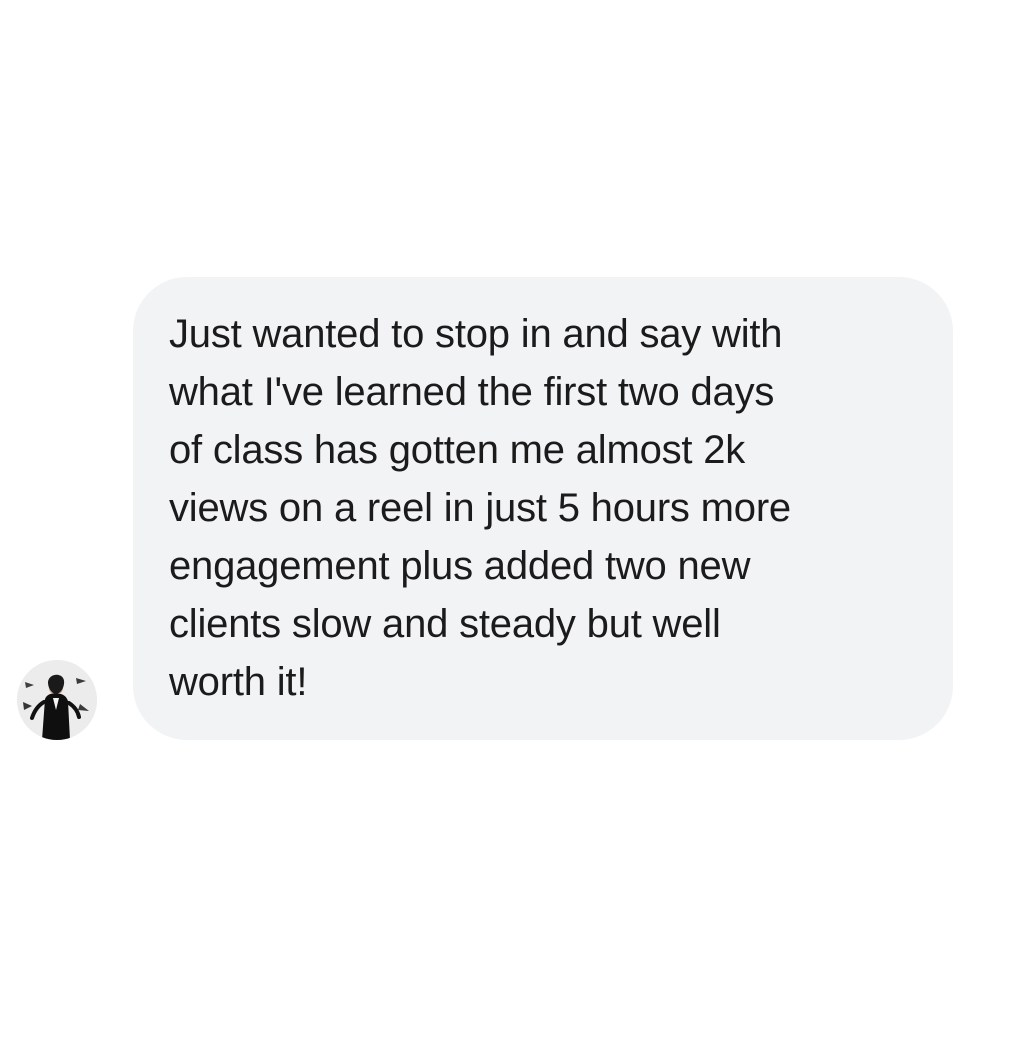  I want to click on sender-avatar, so click(57, 700).